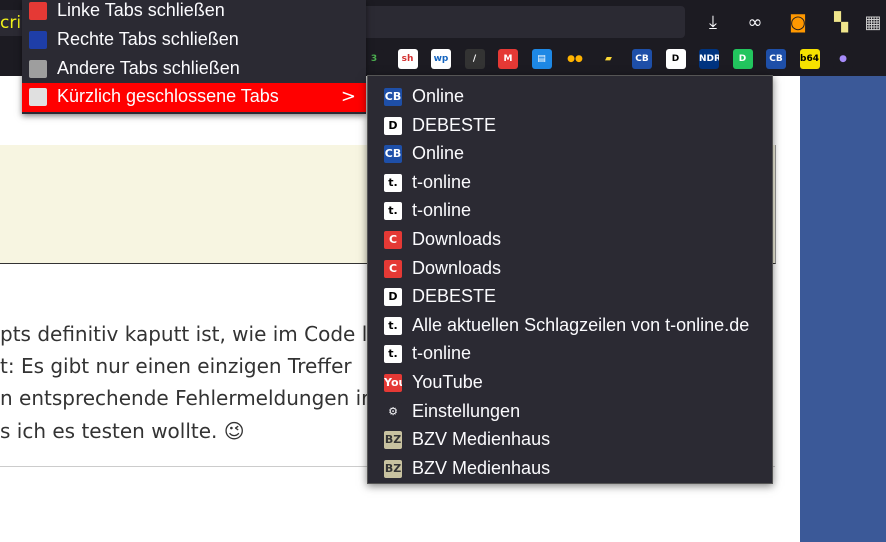 The width and height of the screenshot is (886, 542). I want to click on menu-item-close-right-tabs: Rechte Tabs schließen, so click(194, 40).